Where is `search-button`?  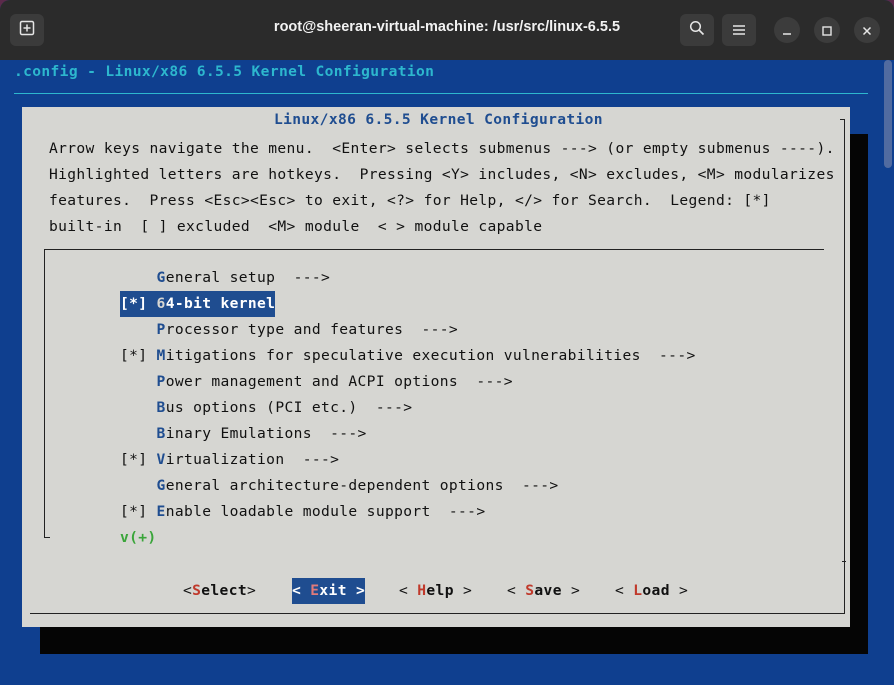 search-button is located at coordinates (697, 30).